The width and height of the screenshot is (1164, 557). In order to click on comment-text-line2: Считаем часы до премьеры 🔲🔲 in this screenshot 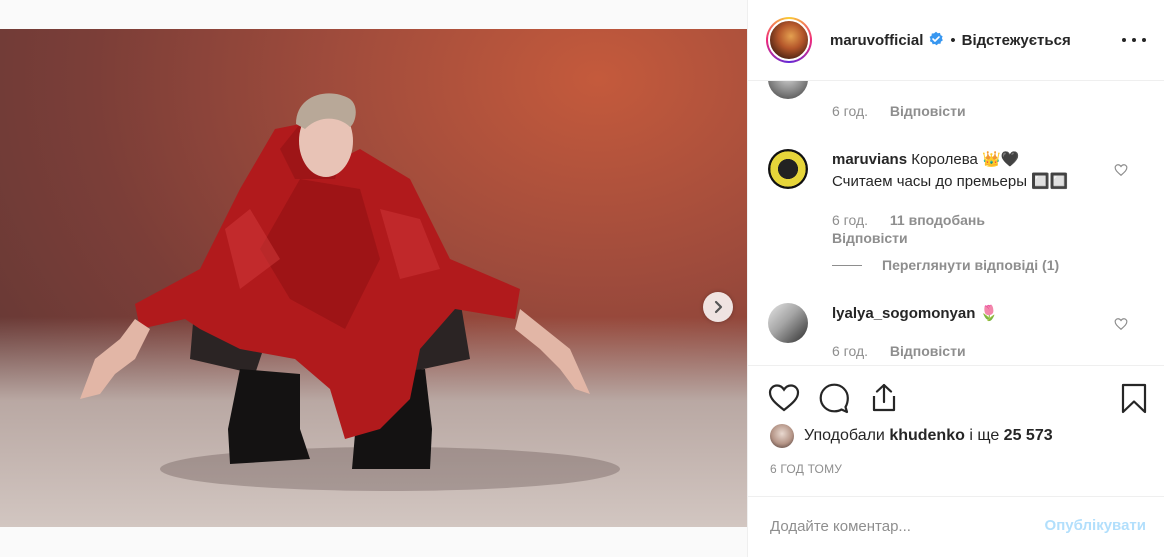, I will do `click(950, 181)`.